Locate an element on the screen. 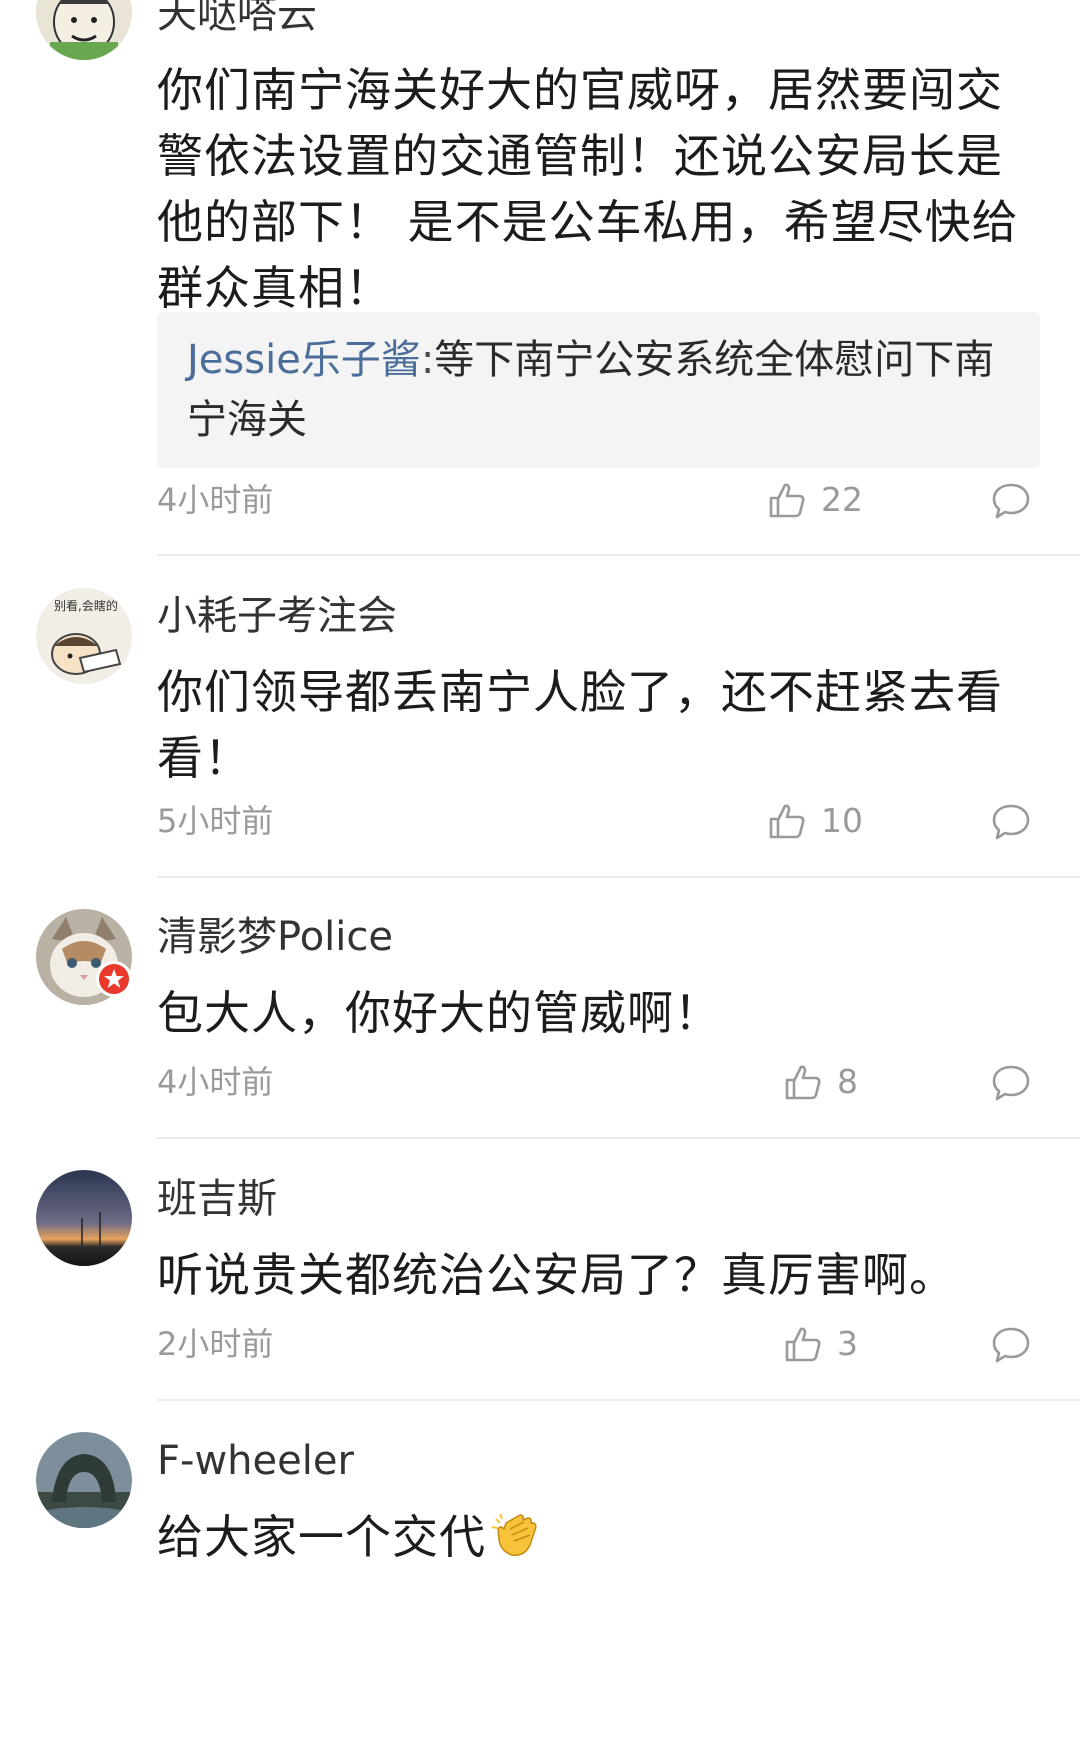  avatar: 别看,会瞎的 is located at coordinates (84, 636).